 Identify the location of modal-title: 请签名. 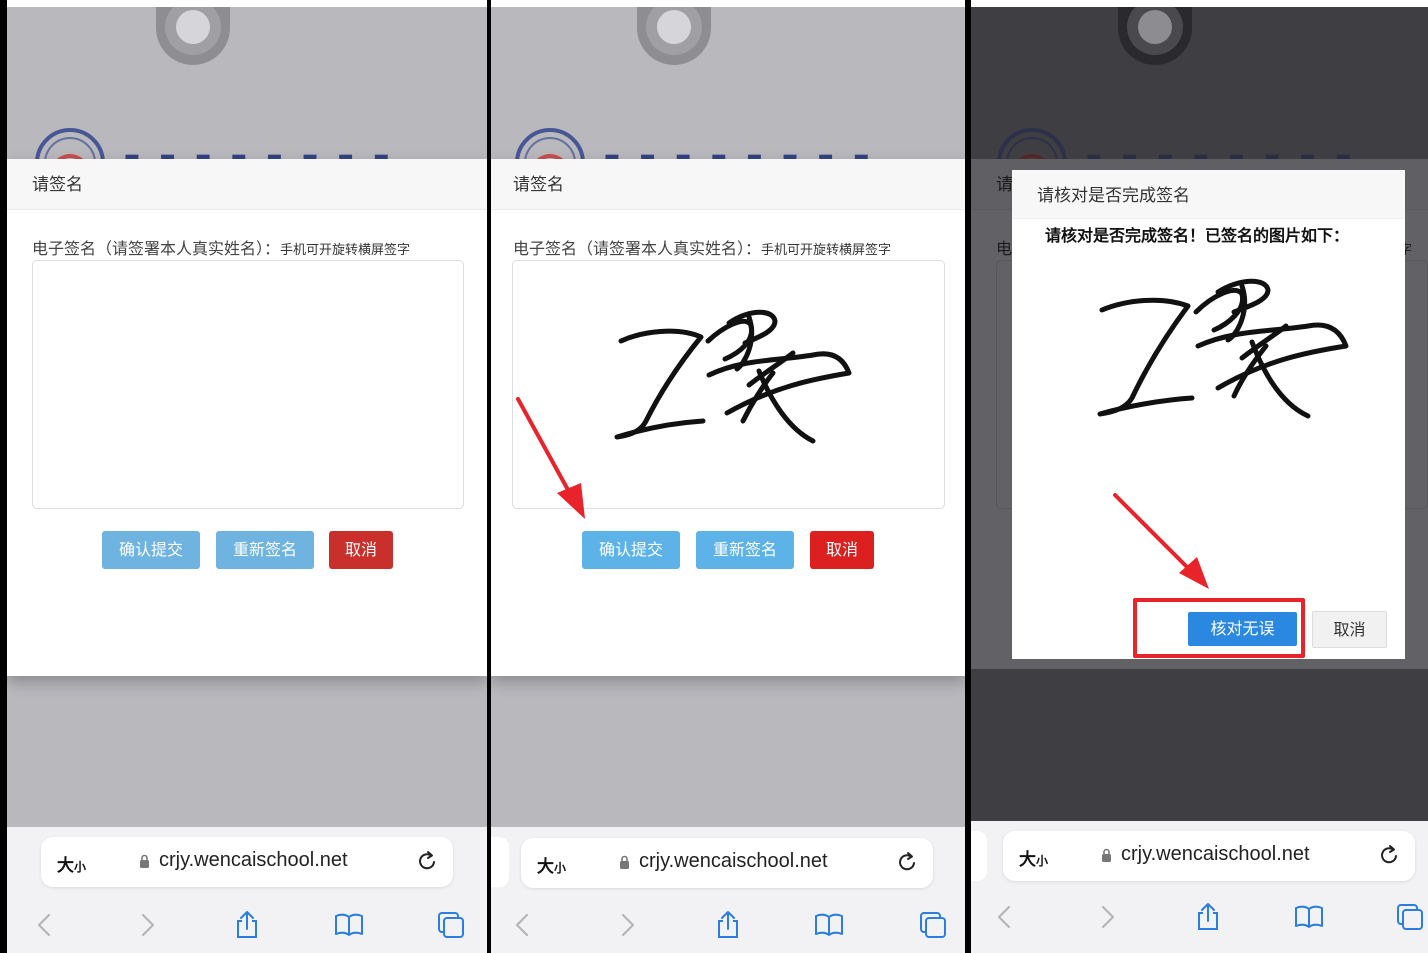
(247, 184).